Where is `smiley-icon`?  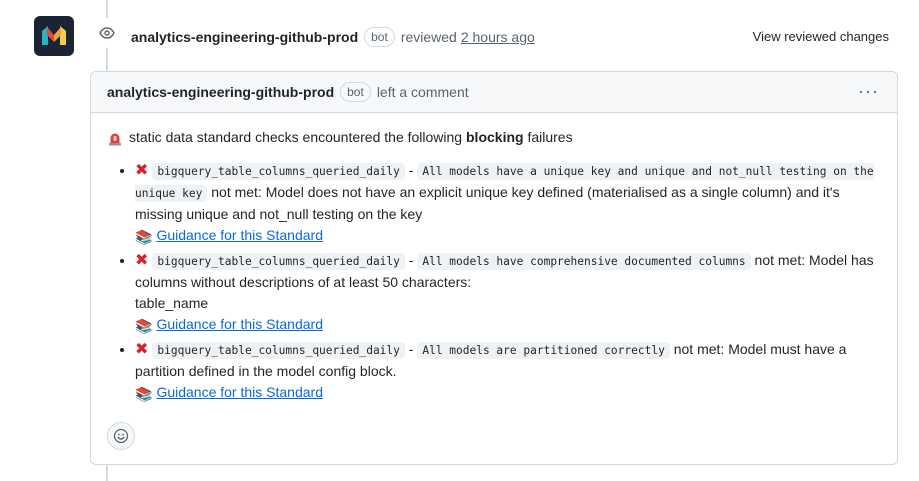
smiley-icon is located at coordinates (121, 436).